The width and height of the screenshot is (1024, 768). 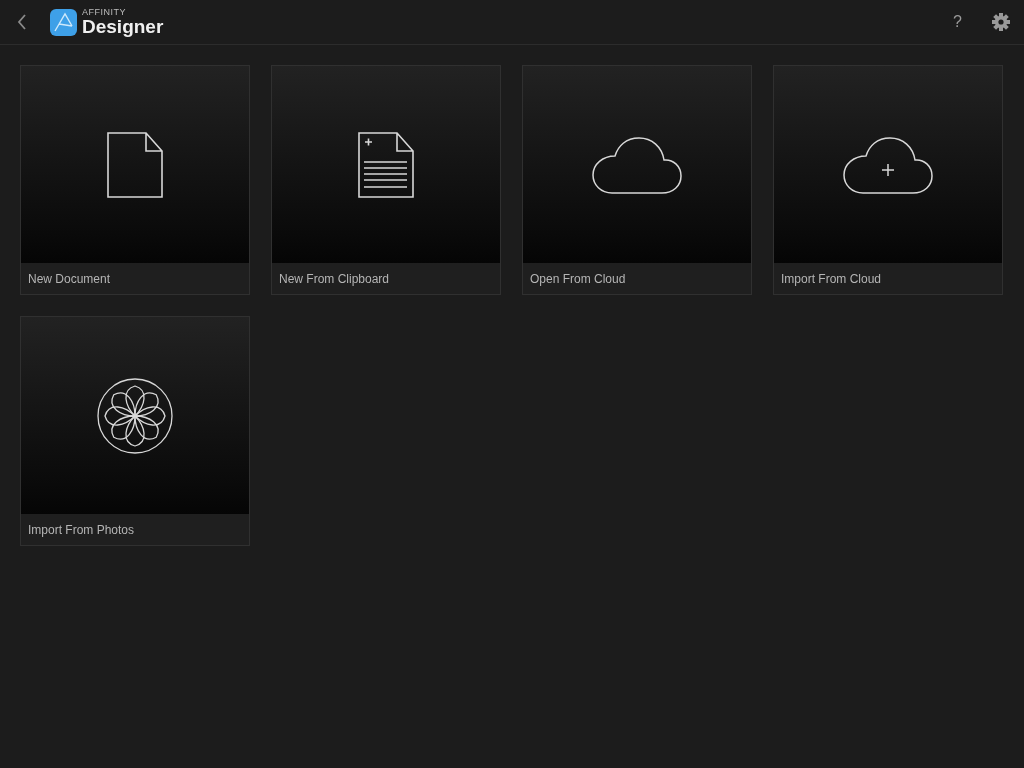 What do you see at coordinates (135, 164) in the screenshot?
I see `document-icon` at bounding box center [135, 164].